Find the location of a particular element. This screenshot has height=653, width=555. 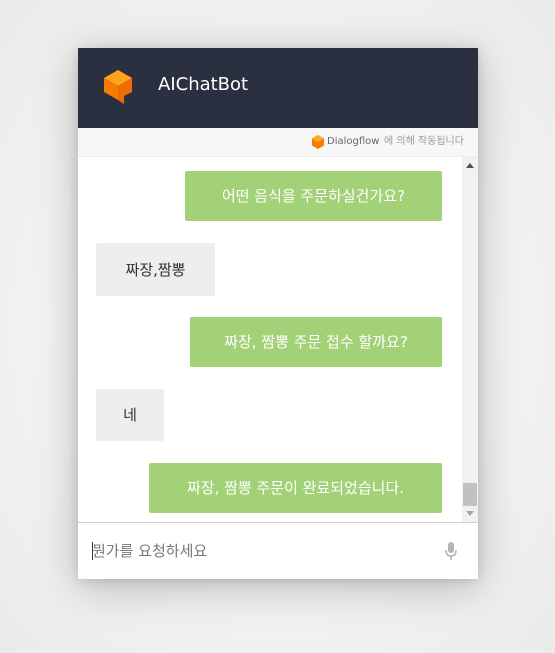

input-area is located at coordinates (278, 550).